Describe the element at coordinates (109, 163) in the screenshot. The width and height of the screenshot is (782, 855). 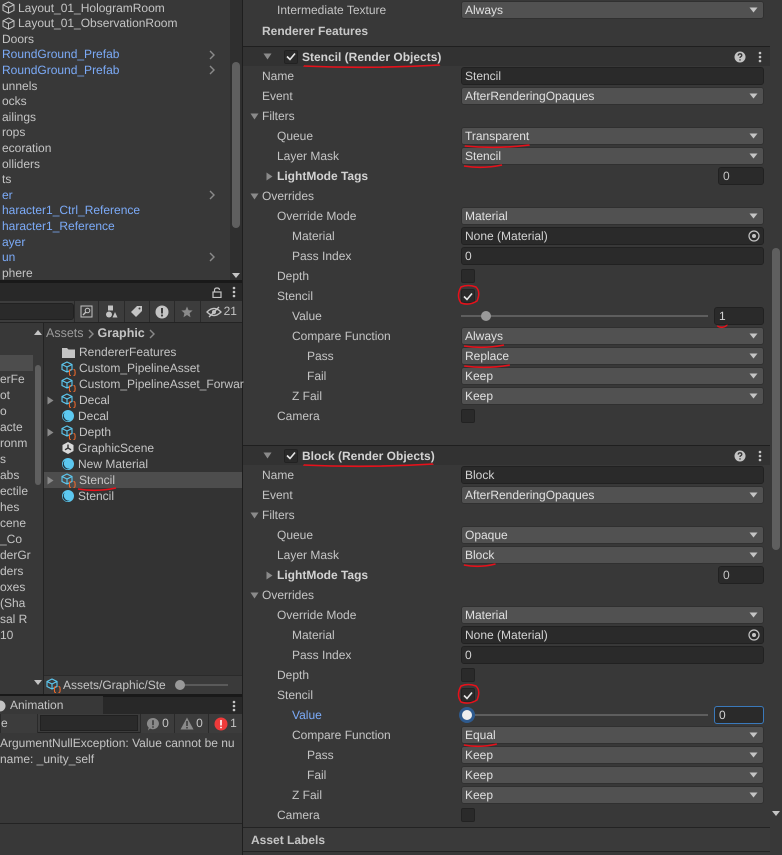
I see `hierarchy-item: olliders` at that location.